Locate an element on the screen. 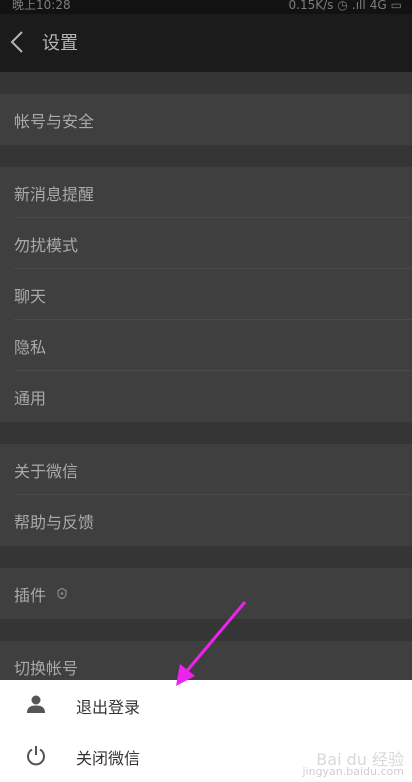 Image resolution: width=412 pixels, height=782 pixels. settings-item-help-feedback: 帮助与反馈 is located at coordinates (206, 520).